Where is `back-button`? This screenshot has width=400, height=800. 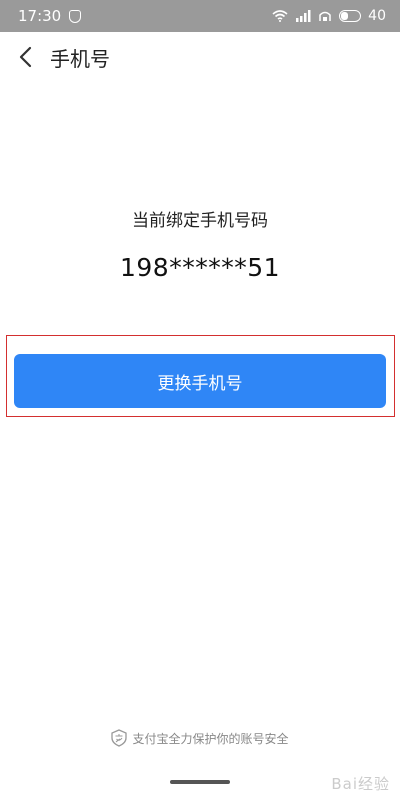
back-button is located at coordinates (25, 57).